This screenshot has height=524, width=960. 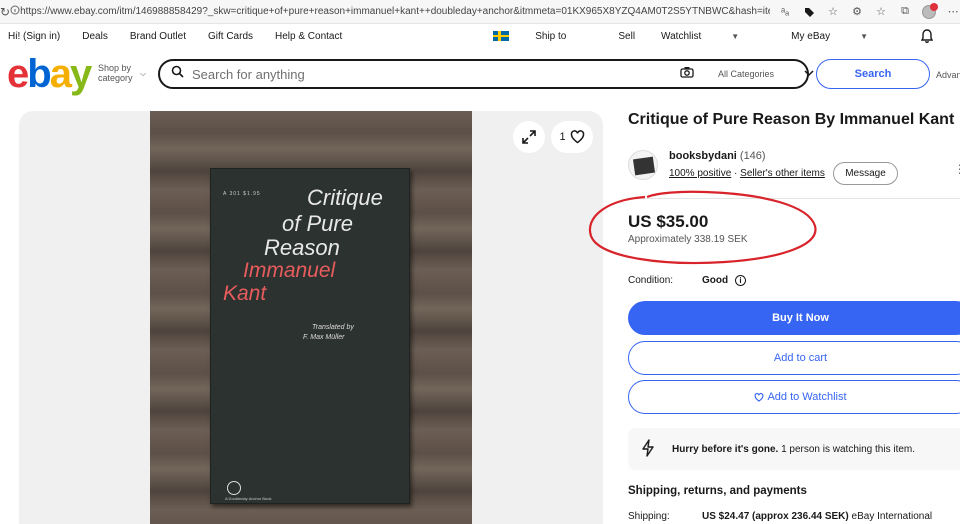 I want to click on shipping-price: US $24.47 (approx 236.44 SEK), so click(x=775, y=516).